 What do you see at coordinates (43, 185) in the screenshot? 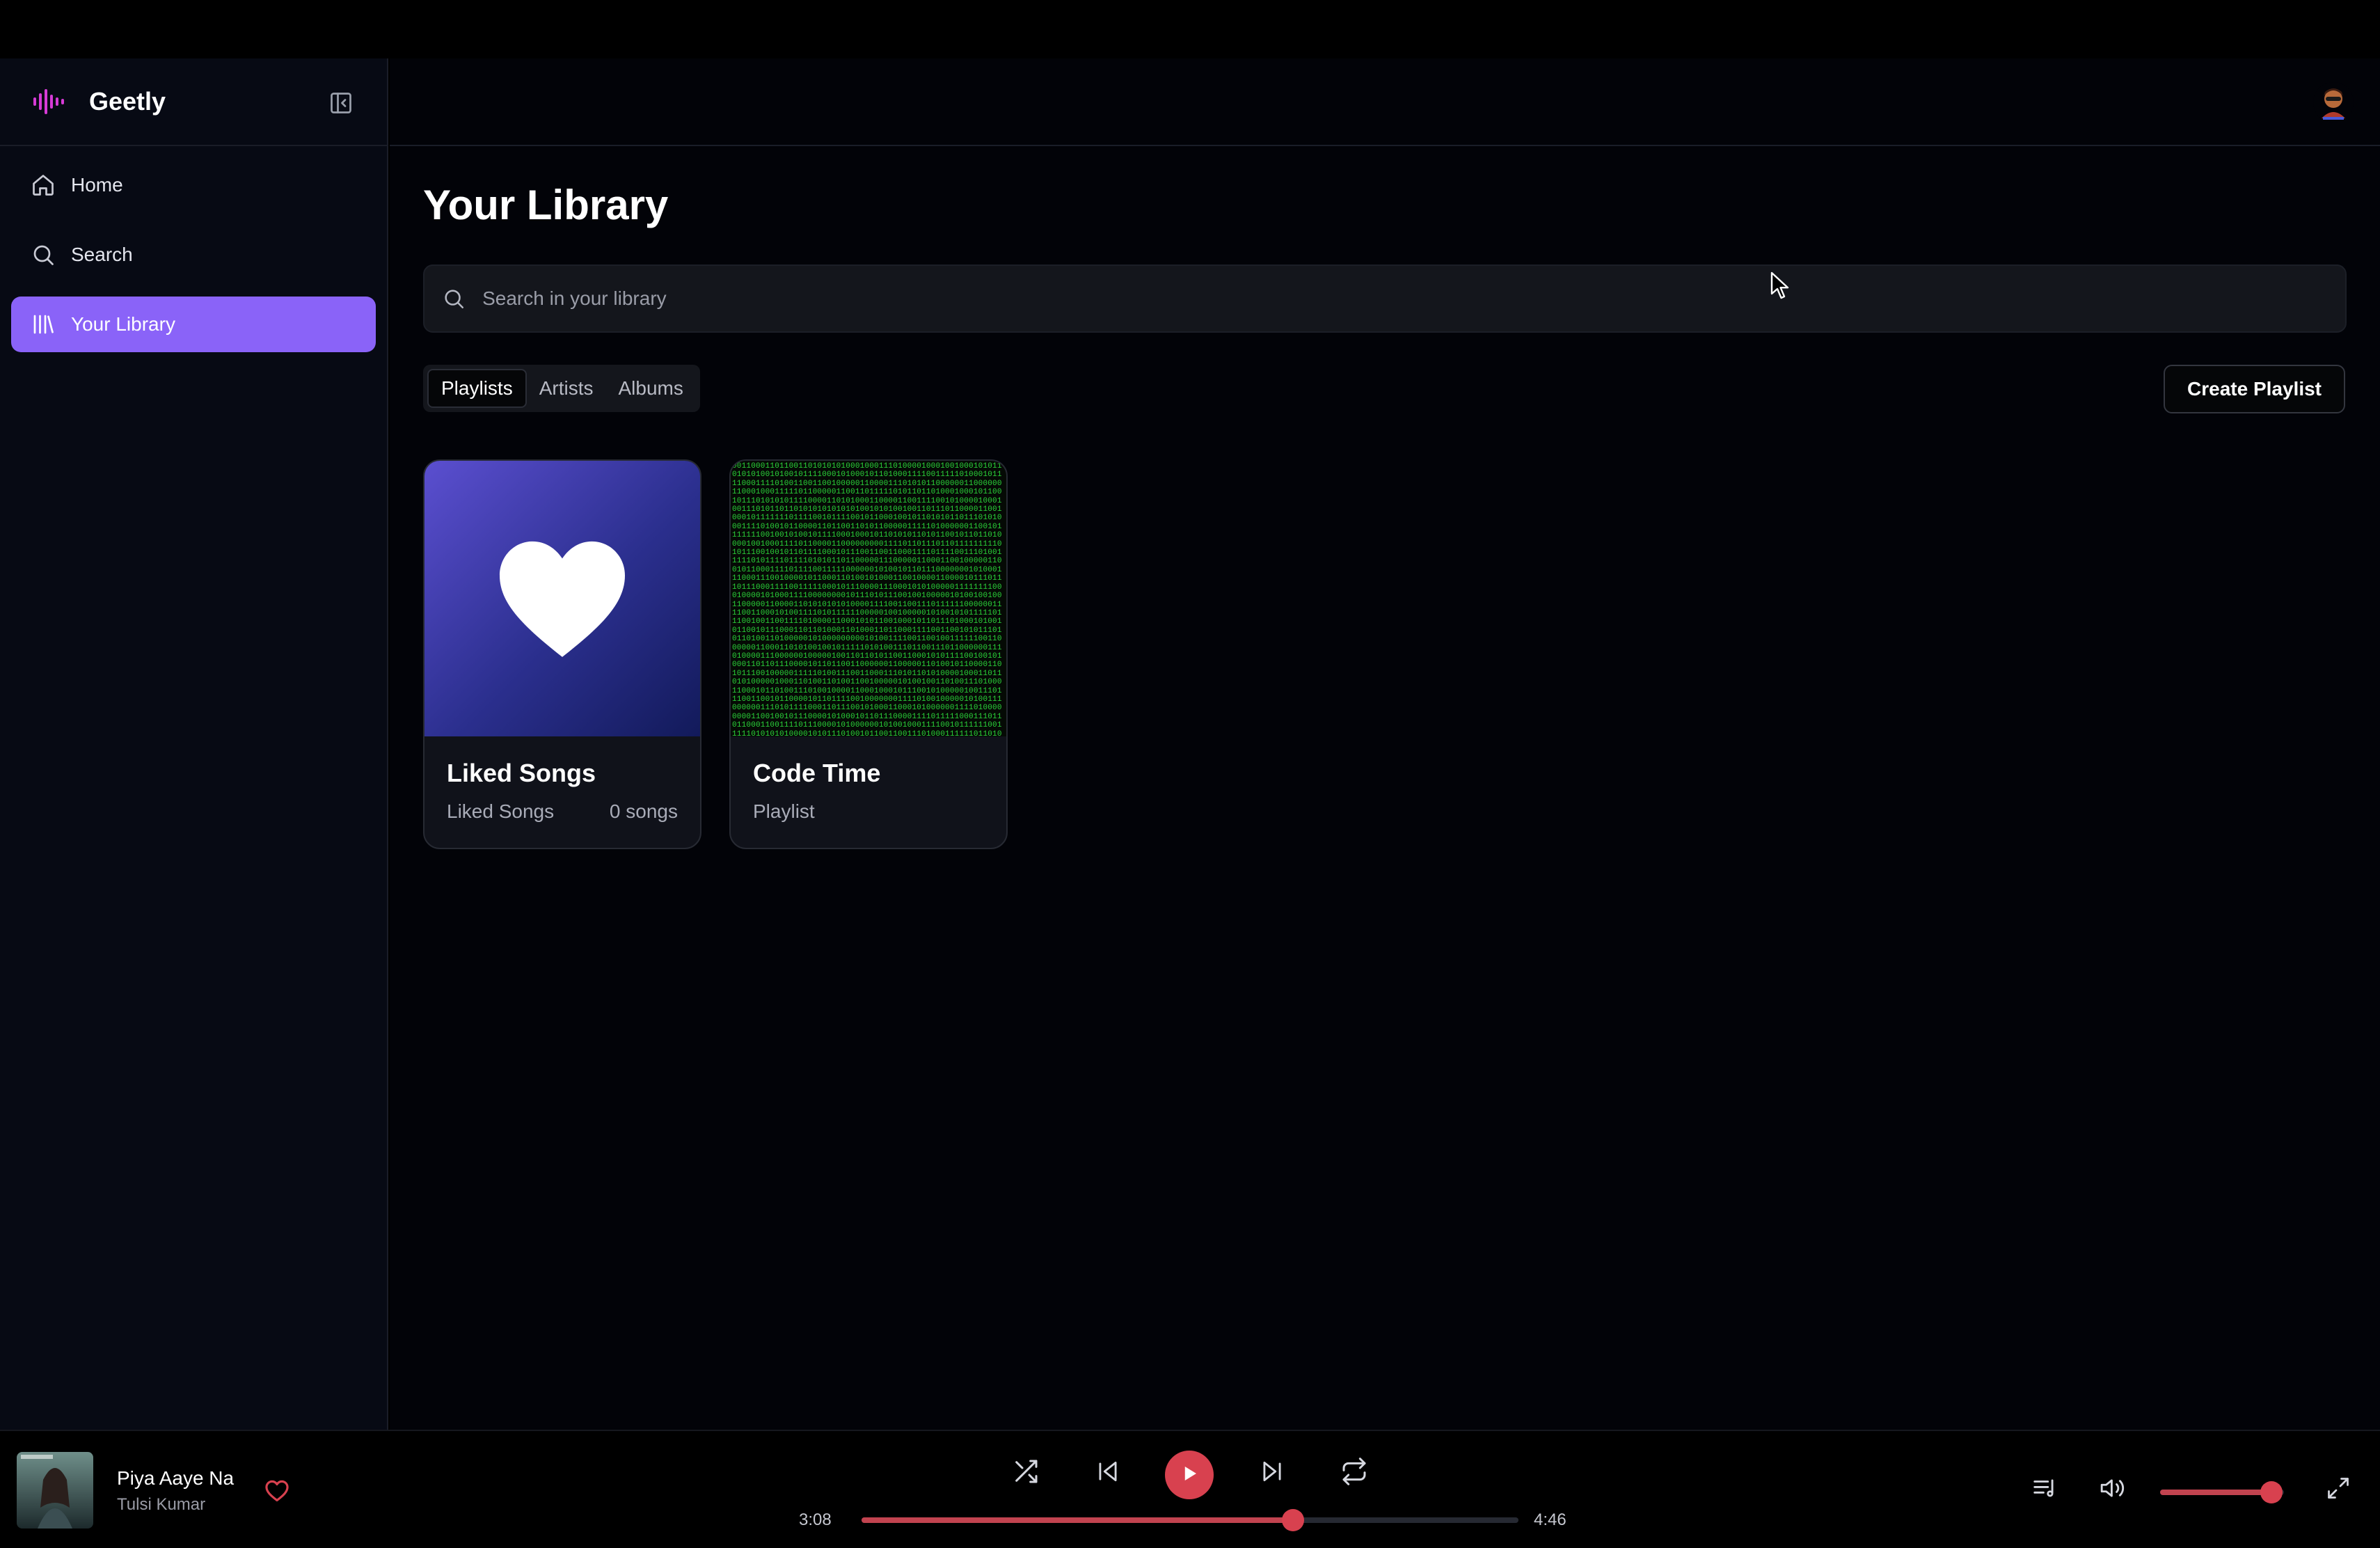
I see `home-icon` at bounding box center [43, 185].